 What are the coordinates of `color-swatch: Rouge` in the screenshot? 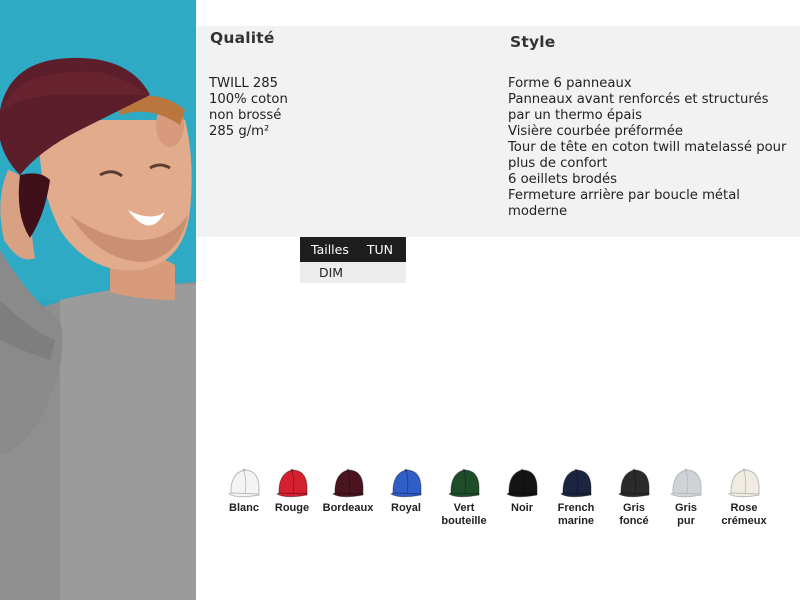 It's located at (292, 489).